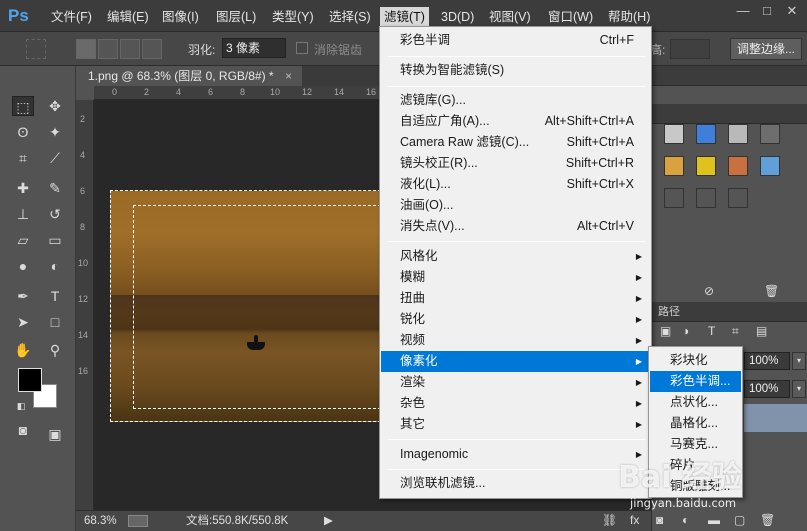 This screenshot has height=531, width=807. I want to click on fill-field: 100%, so click(767, 389).